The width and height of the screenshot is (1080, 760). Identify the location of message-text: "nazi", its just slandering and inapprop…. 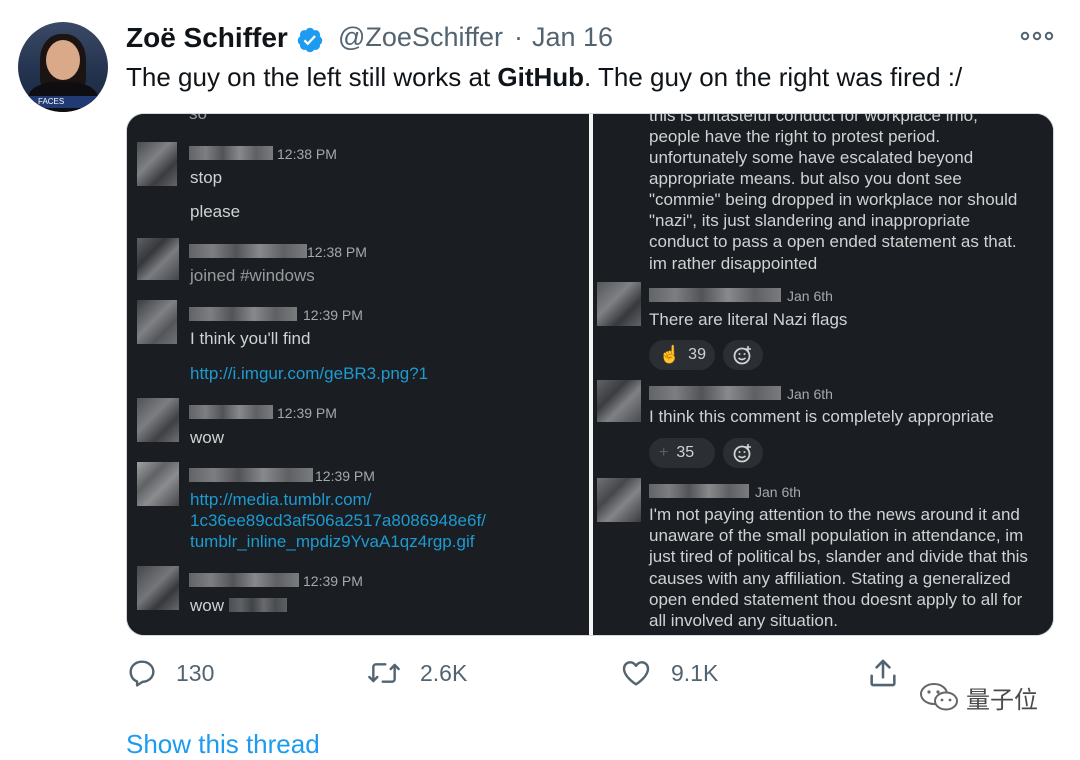
(810, 220).